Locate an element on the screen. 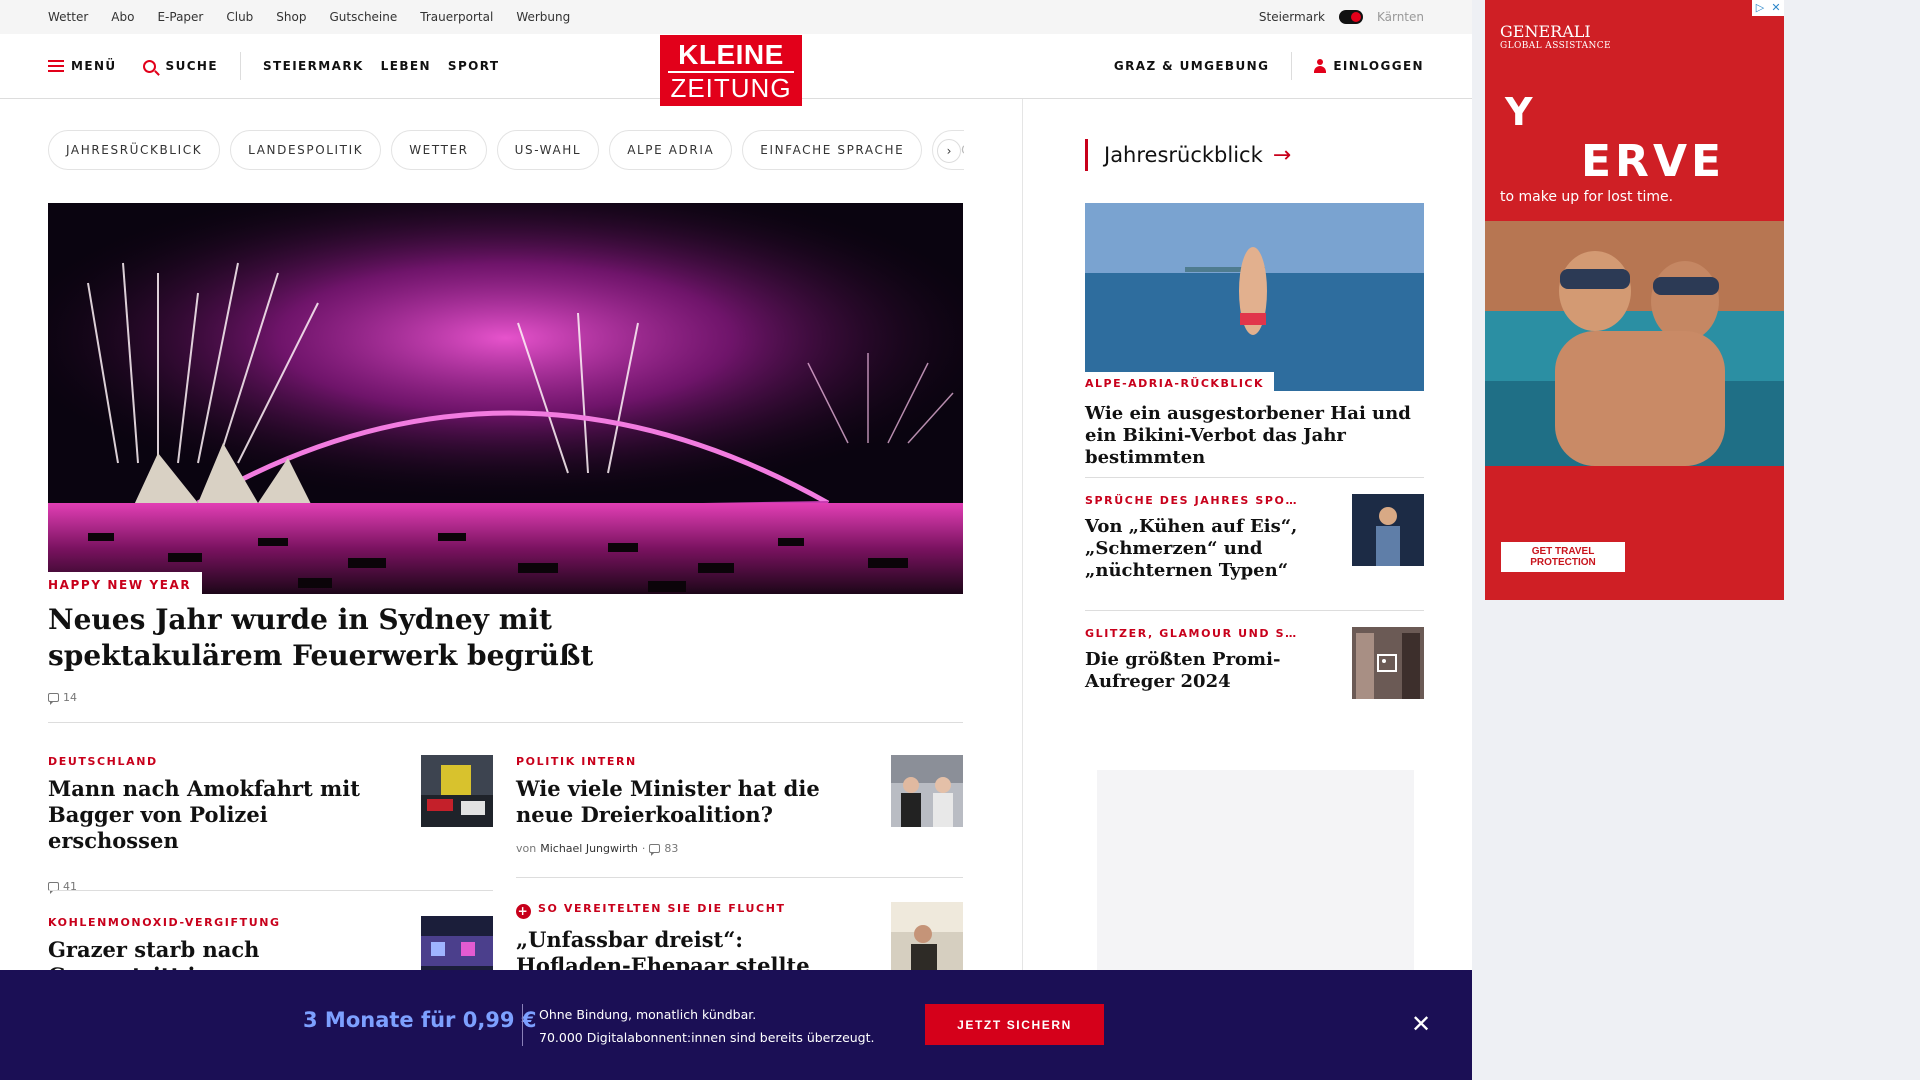 This screenshot has width=1920, height=1080. article-kicker: POLITIK INTERN is located at coordinates (576, 761).